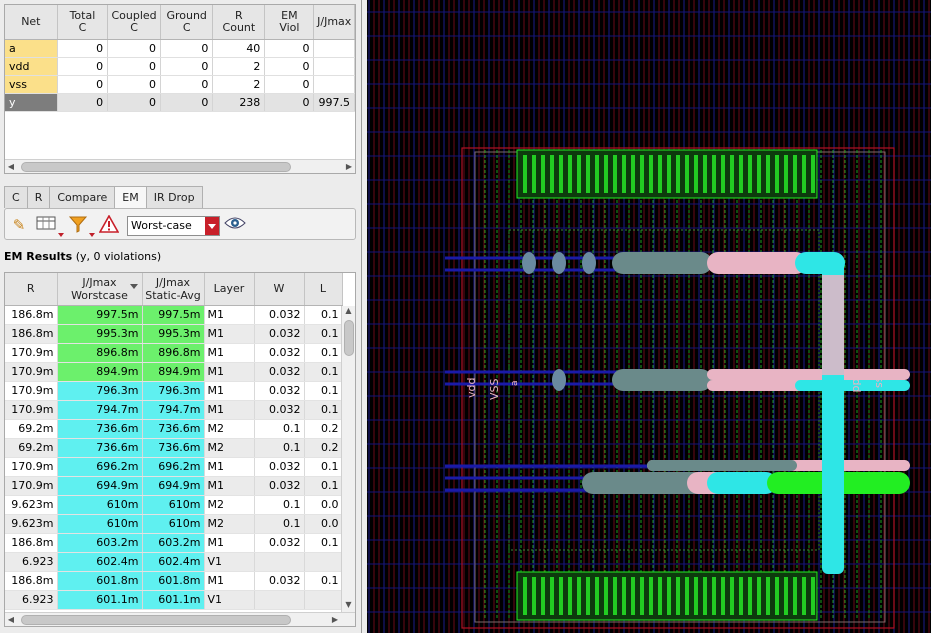 This screenshot has width=931, height=633. I want to click on em-col-header: R, so click(31, 289).